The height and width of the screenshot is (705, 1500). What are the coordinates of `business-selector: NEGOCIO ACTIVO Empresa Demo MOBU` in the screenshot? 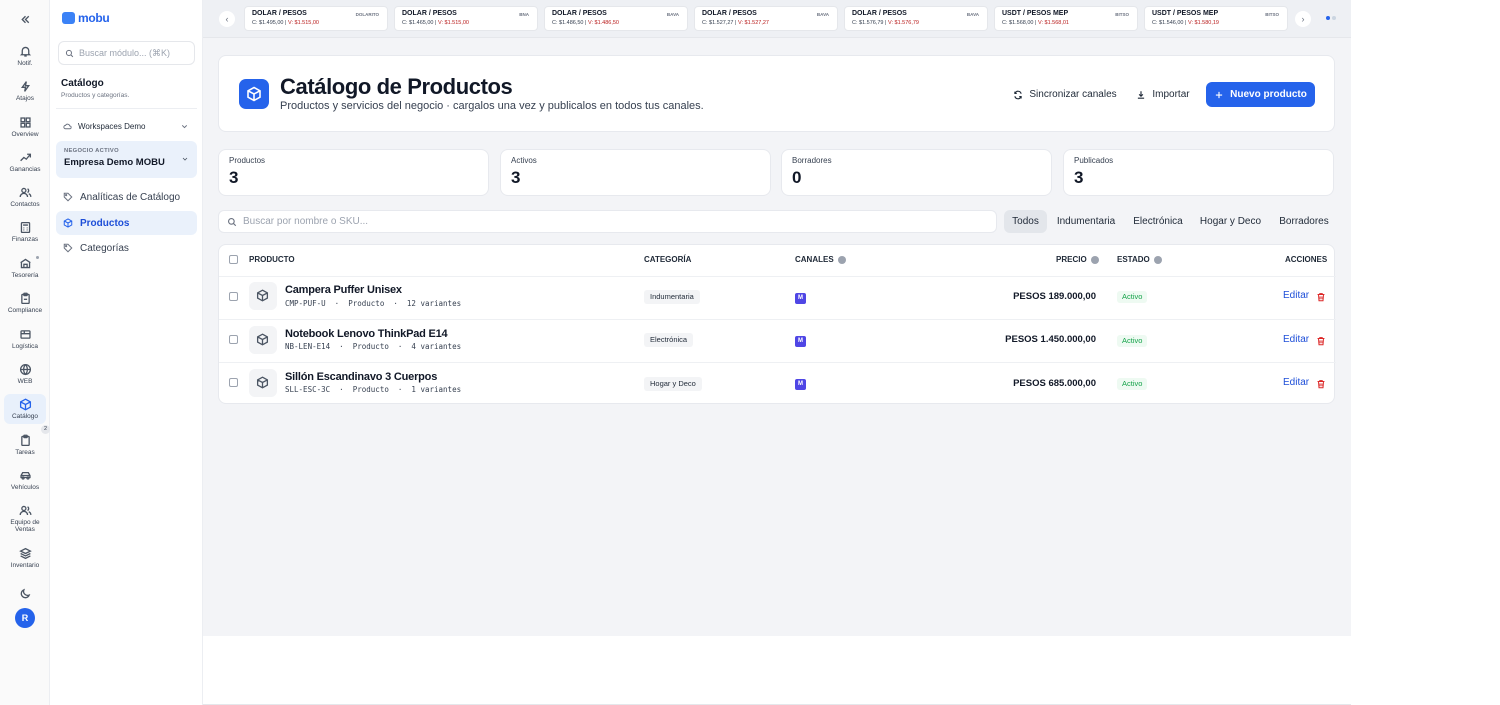 It's located at (126, 159).